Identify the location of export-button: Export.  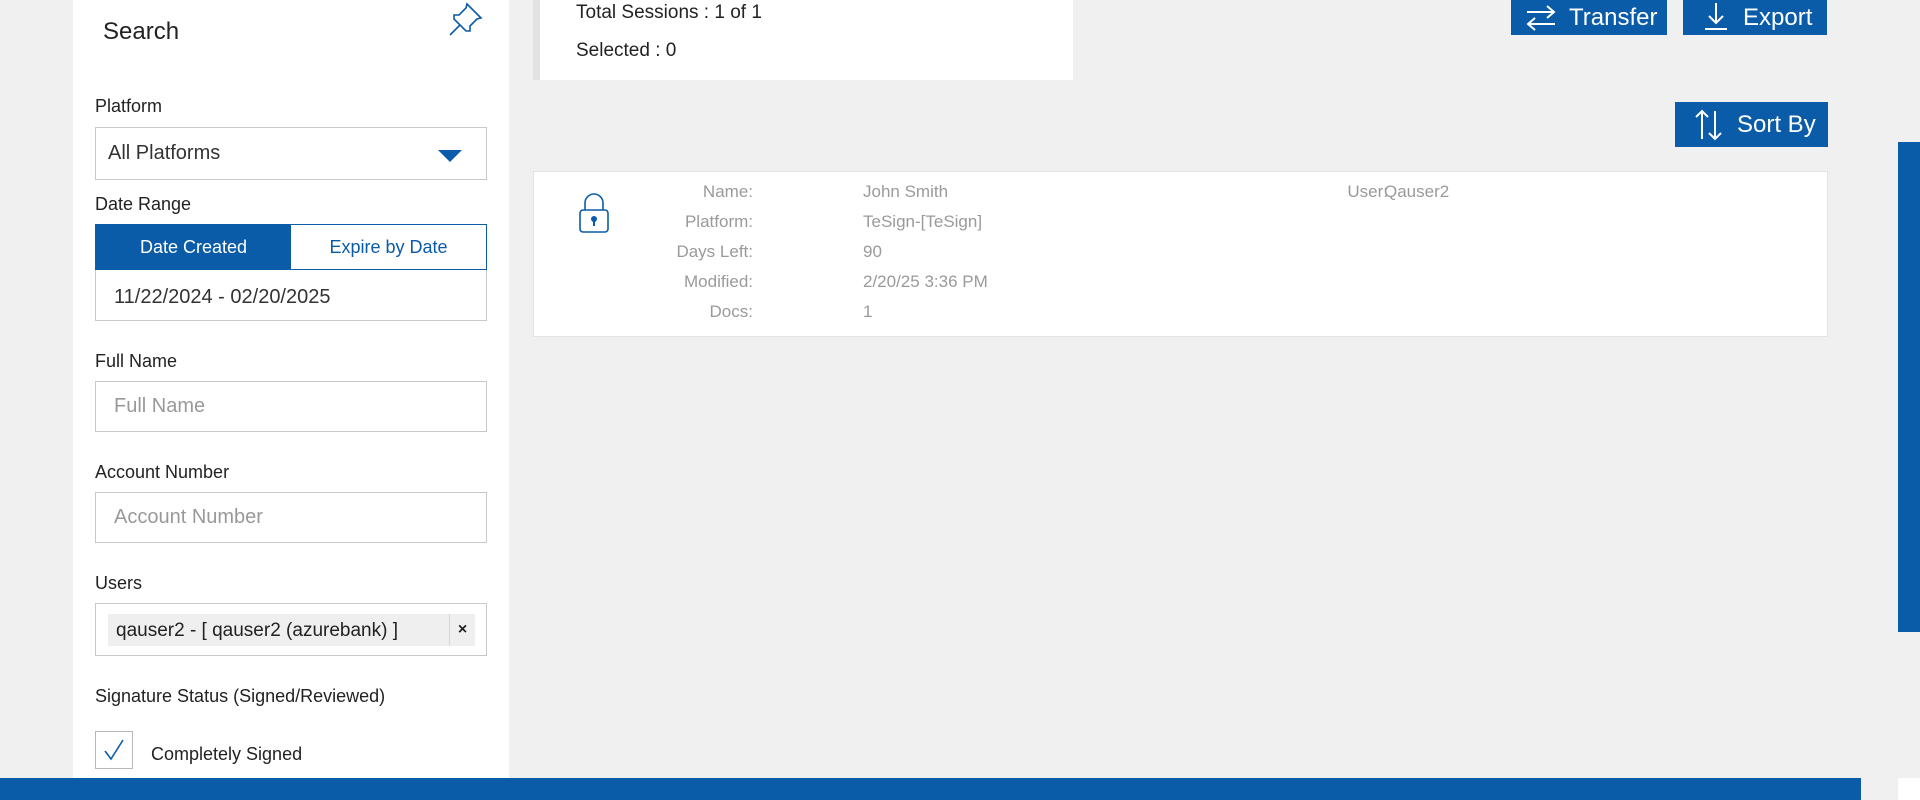
(1755, 17).